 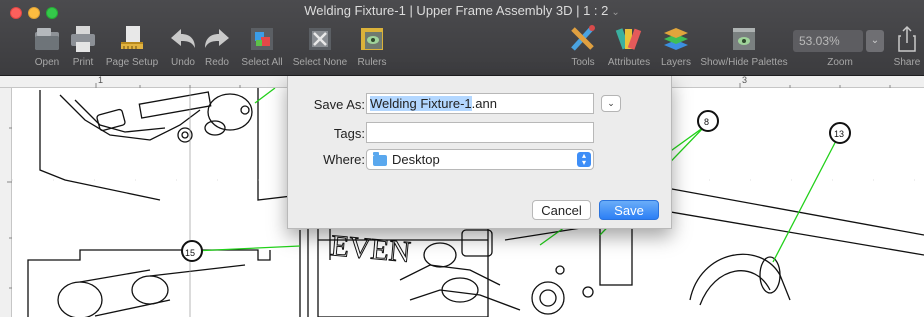 I want to click on zoom-stepper: ⌄, so click(x=875, y=41).